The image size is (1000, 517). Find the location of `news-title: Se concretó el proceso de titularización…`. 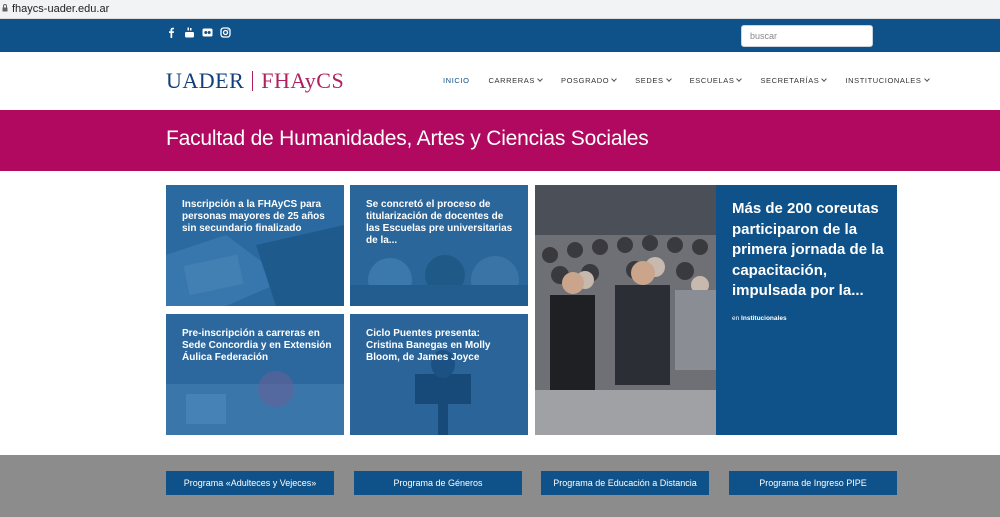

news-title: Se concretó el proceso de titularización… is located at coordinates (439, 222).